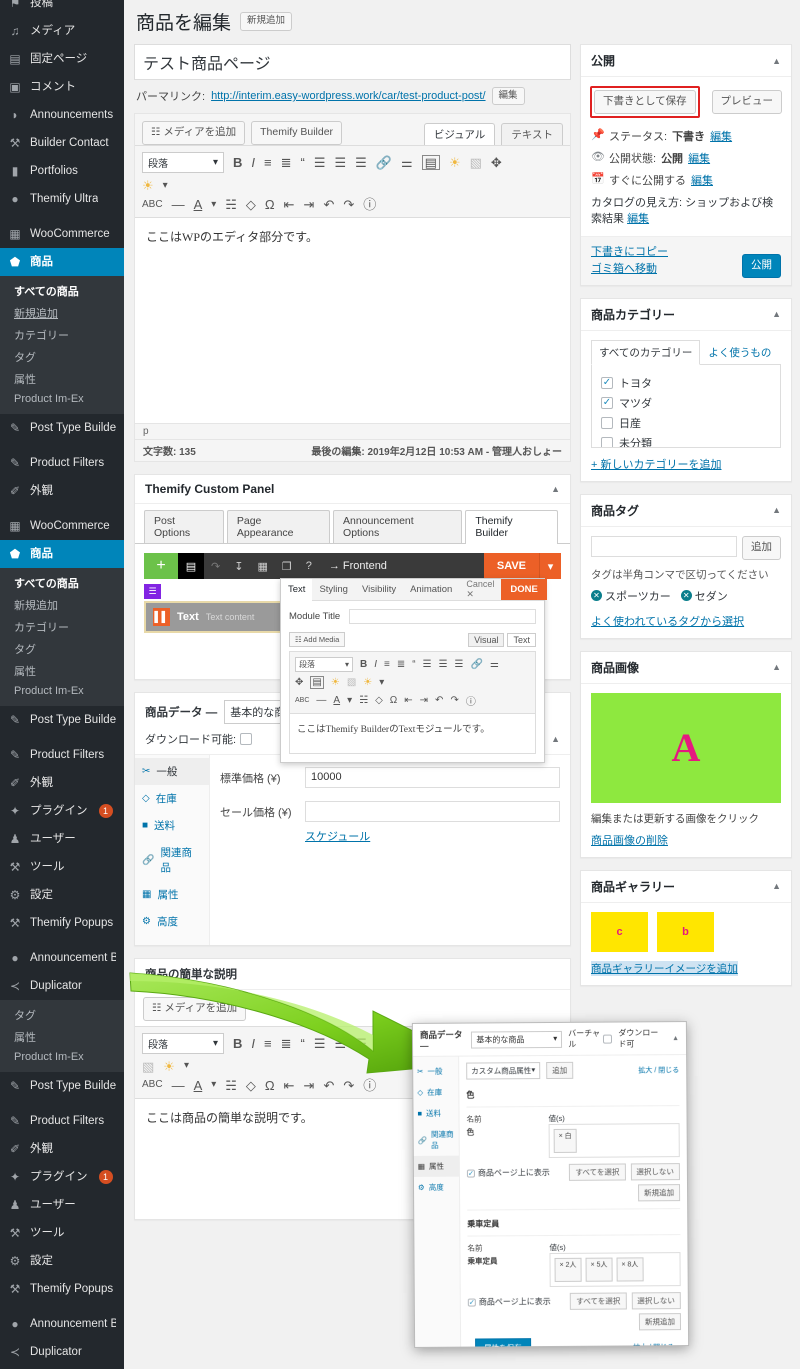  Describe the element at coordinates (62, 583) in the screenshot. I see `sidebar-subitem-すべての商品: すべての商品` at that location.